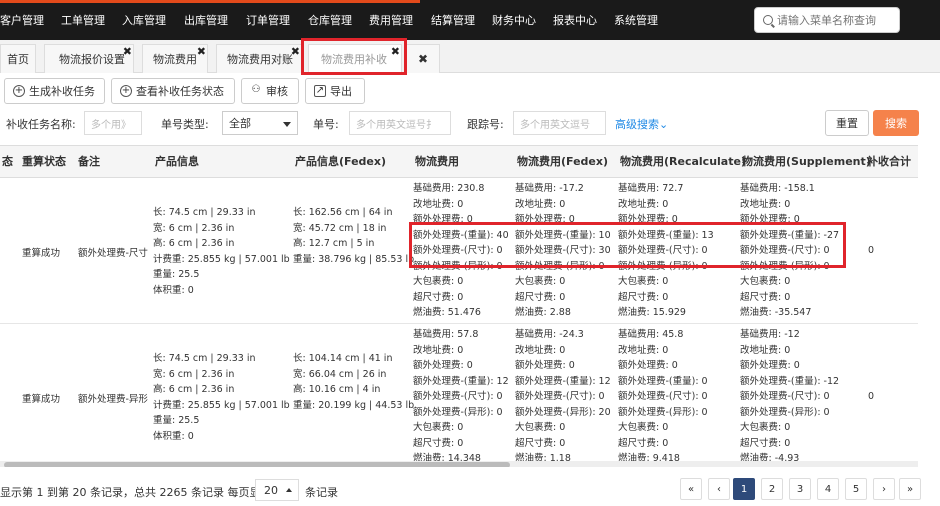  What do you see at coordinates (335, 91) in the screenshot?
I see `export-button: ↗ 导出` at bounding box center [335, 91].